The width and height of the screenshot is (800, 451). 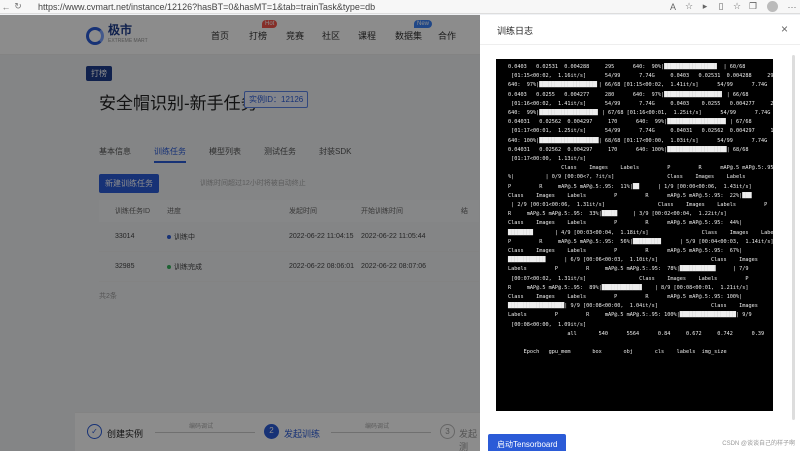 What do you see at coordinates (793, 237) in the screenshot?
I see `drawer-scrollbar` at bounding box center [793, 237].